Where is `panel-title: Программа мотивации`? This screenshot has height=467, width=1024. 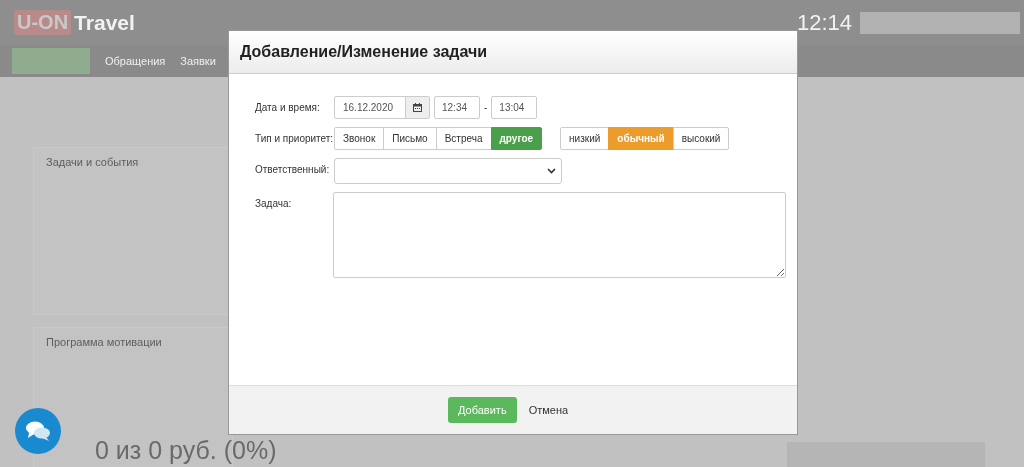
panel-title: Программа мотивации is located at coordinates (104, 342).